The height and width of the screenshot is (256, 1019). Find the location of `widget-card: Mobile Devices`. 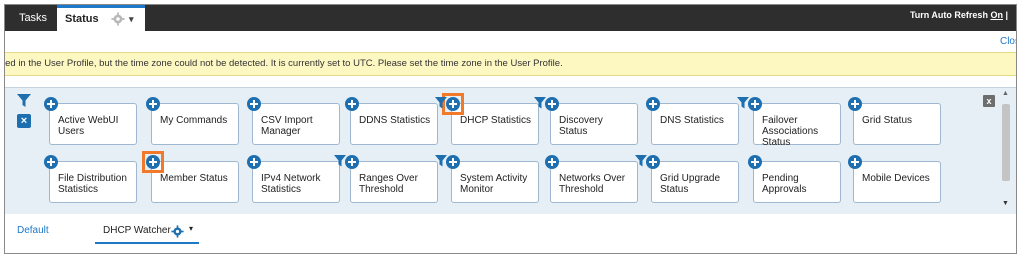

widget-card: Mobile Devices is located at coordinates (894, 179).